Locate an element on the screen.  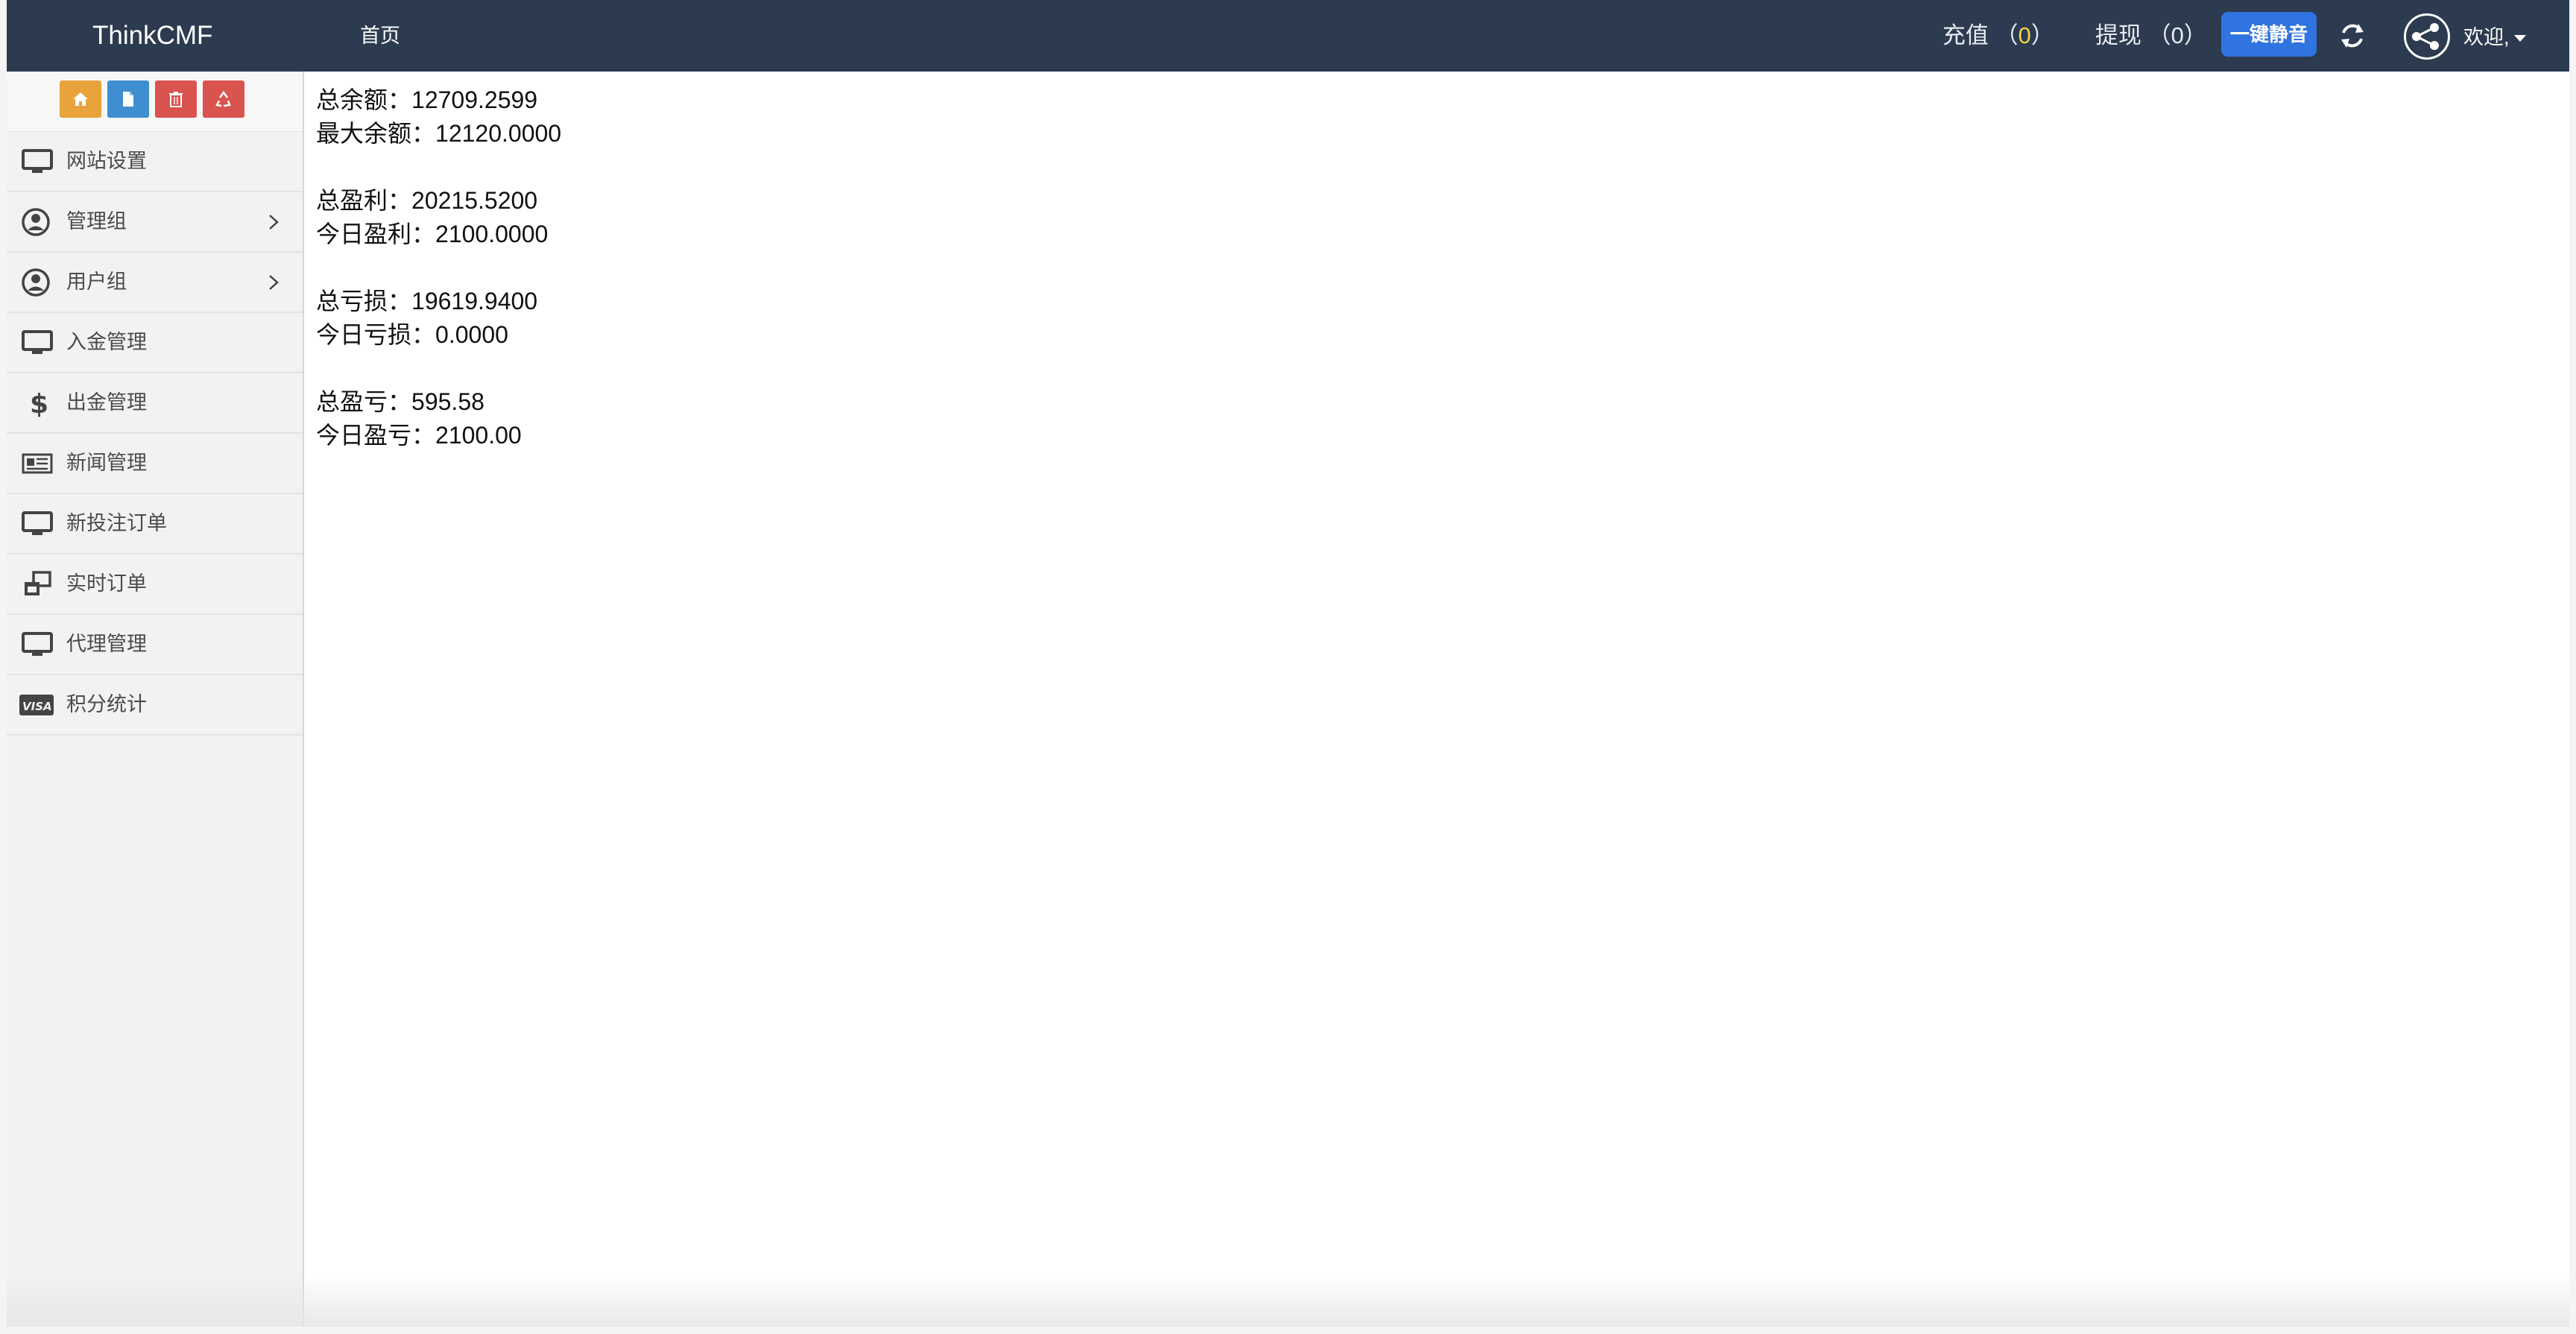
stat-total-pnl: 总盈亏：595.58 is located at coordinates (400, 402).